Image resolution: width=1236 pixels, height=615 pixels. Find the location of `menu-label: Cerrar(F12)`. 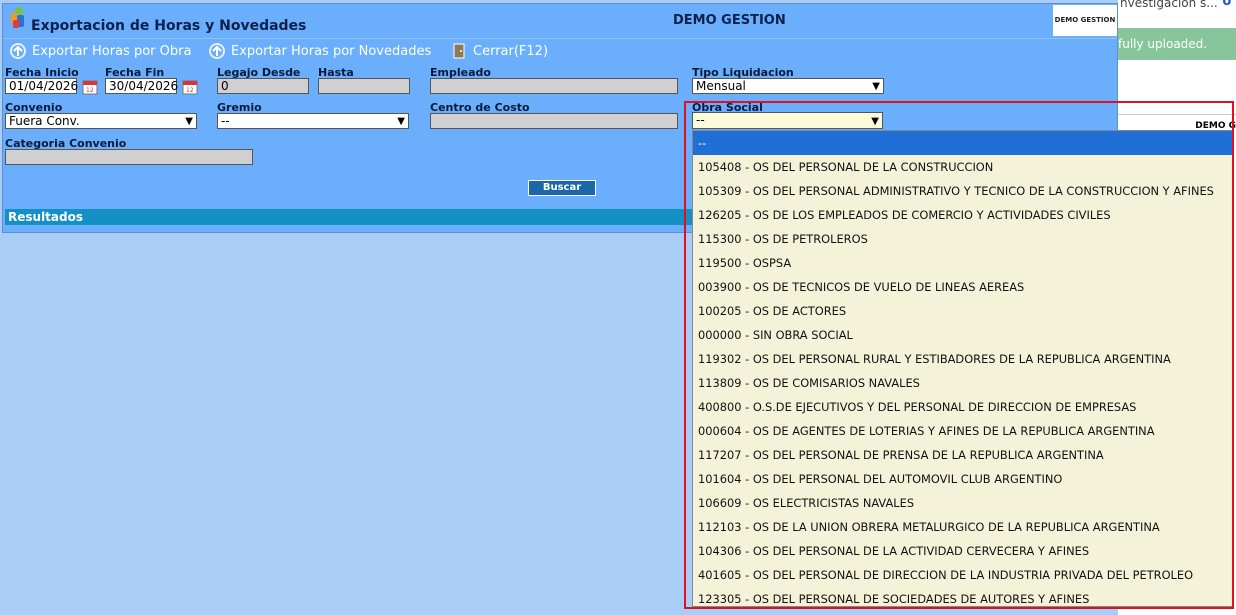

menu-label: Cerrar(F12) is located at coordinates (511, 51).